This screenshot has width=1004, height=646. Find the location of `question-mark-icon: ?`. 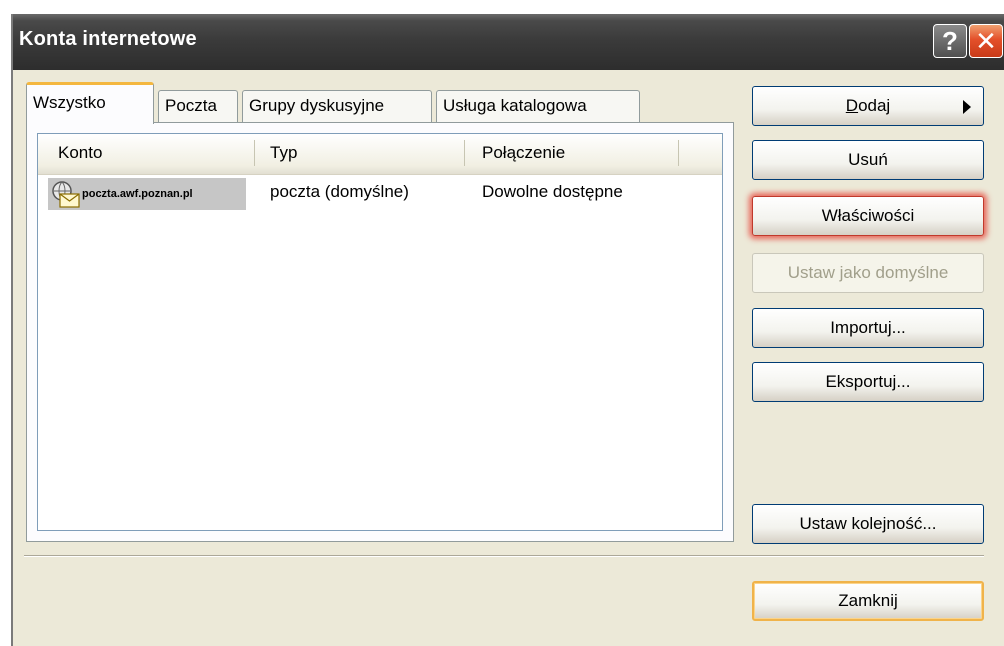

question-mark-icon: ? is located at coordinates (950, 40).